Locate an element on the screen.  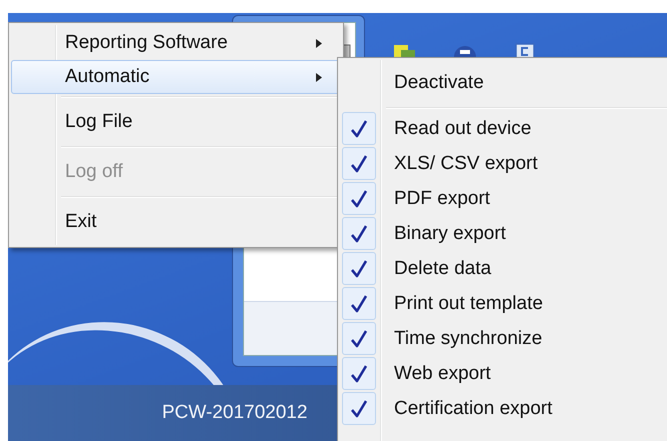
menu-item: Web export is located at coordinates (503, 373).